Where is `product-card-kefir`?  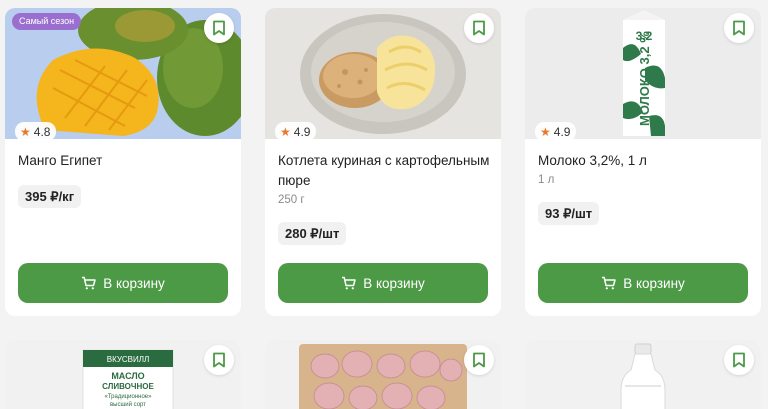 product-card-kefir is located at coordinates (643, 374).